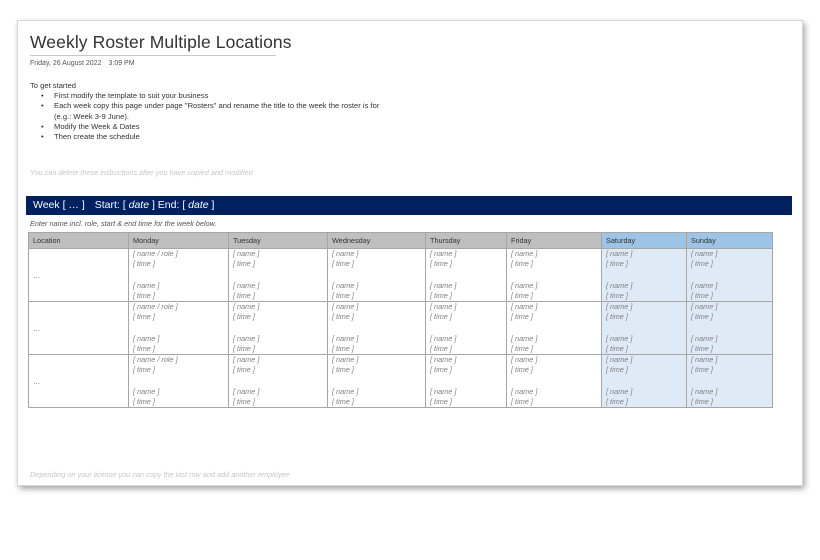 This screenshot has width=820, height=560. What do you see at coordinates (168, 205) in the screenshot?
I see `end-label: ] End: [` at bounding box center [168, 205].